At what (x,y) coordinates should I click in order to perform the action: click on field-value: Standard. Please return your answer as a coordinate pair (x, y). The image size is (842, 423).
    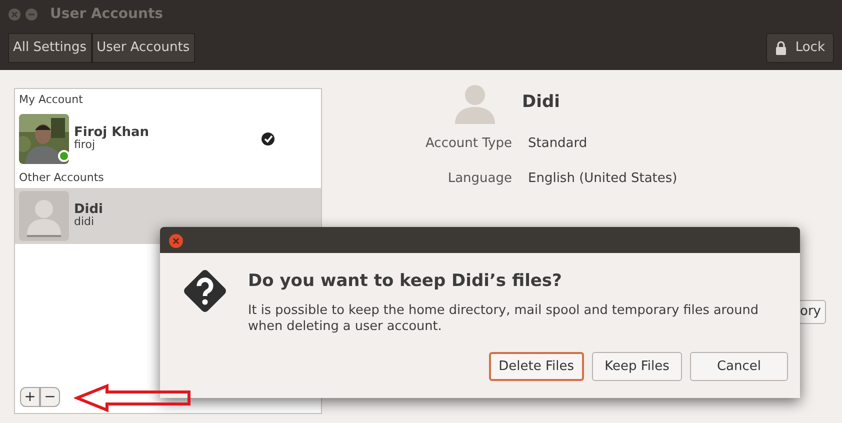
    Looking at the image, I should click on (558, 144).